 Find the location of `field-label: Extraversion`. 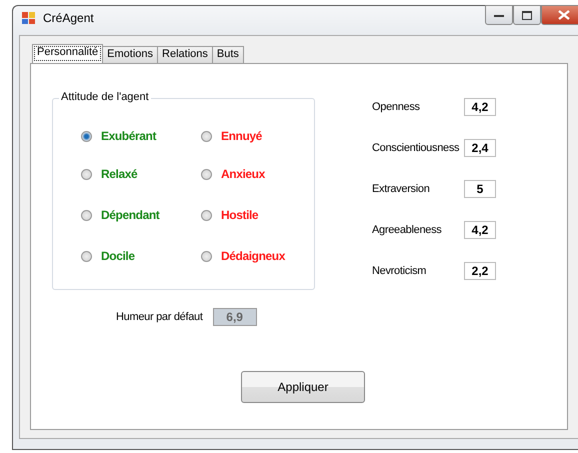

field-label: Extraversion is located at coordinates (401, 189).